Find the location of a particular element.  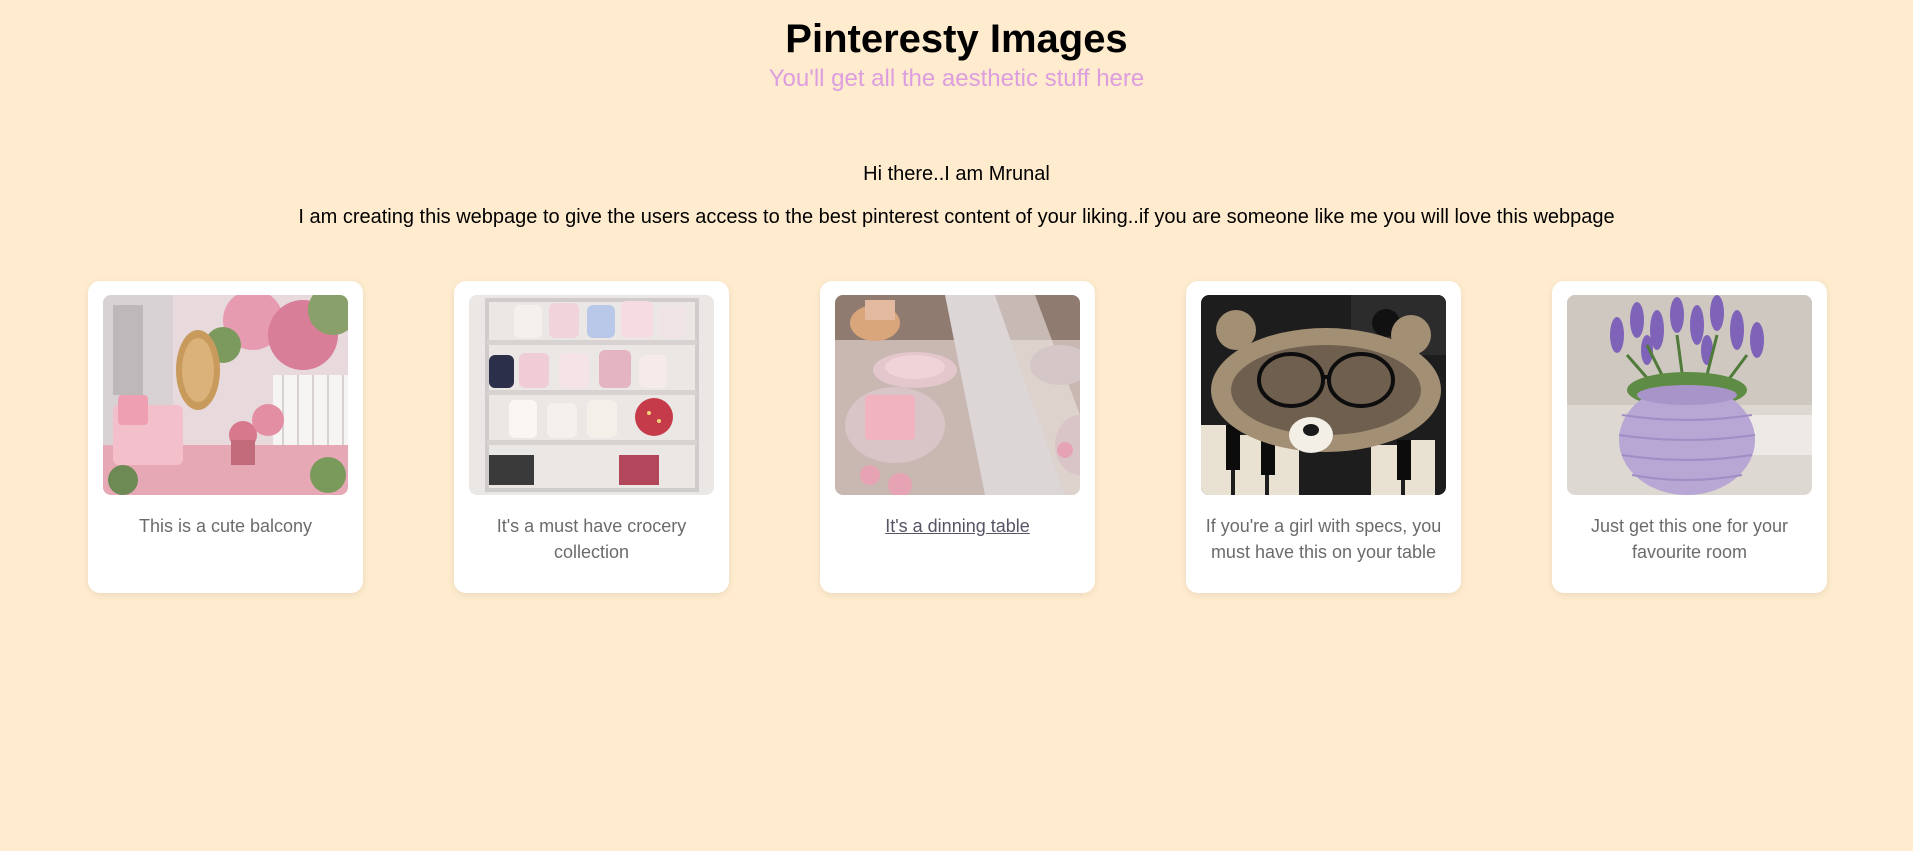

gallery-card-balcony: This is a cute balcony is located at coordinates (225, 437).